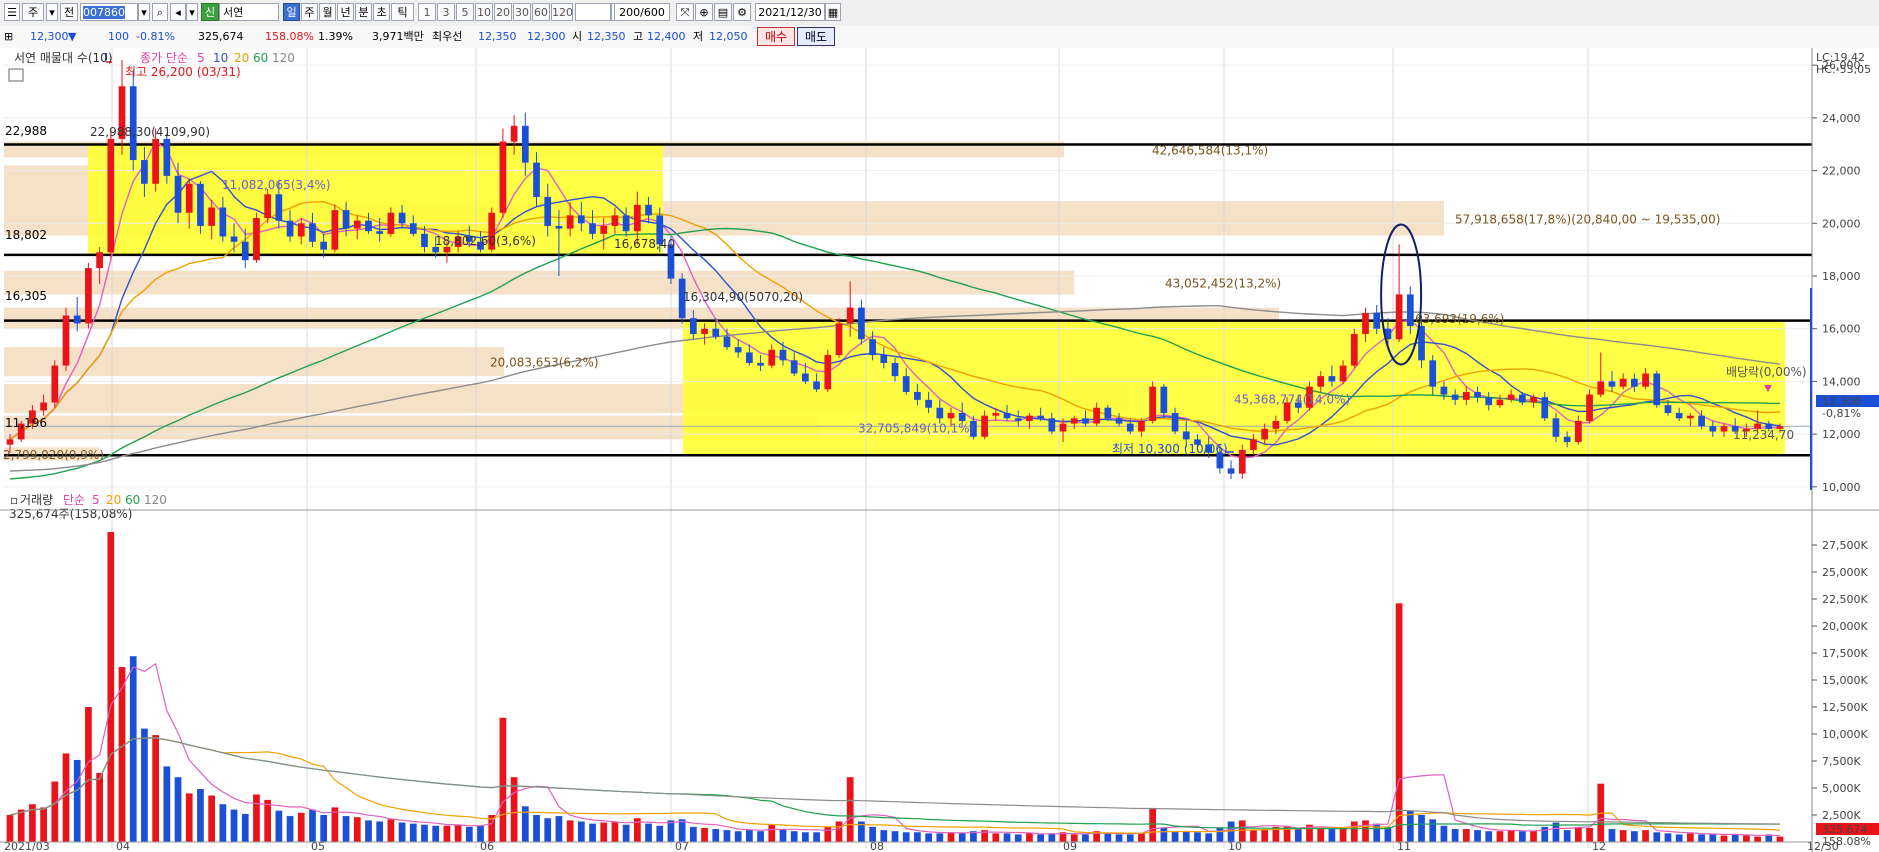 This screenshot has height=852, width=1879. I want to click on interval-30: 30, so click(522, 12).